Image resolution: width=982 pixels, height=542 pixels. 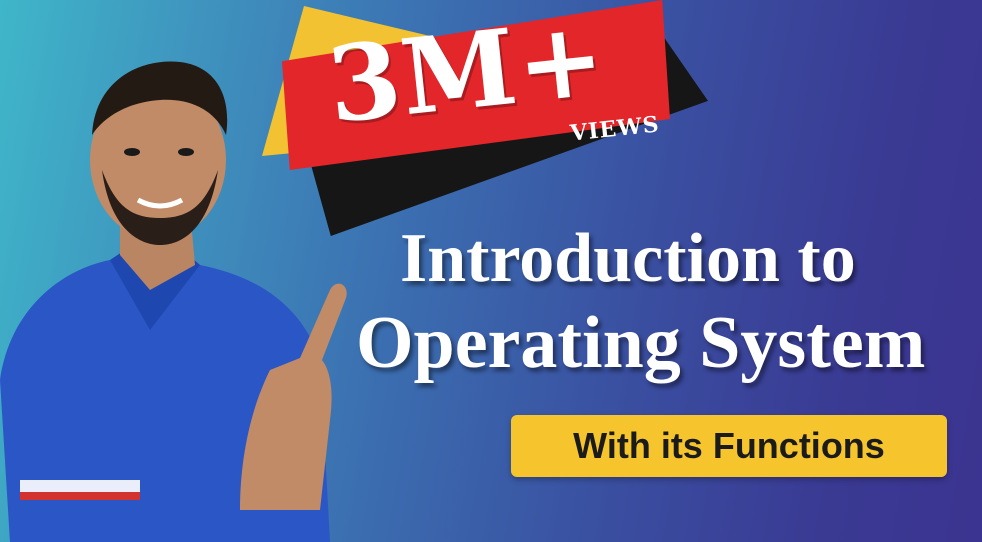 I want to click on subtitle-badge: With its Functions, so click(x=729, y=446).